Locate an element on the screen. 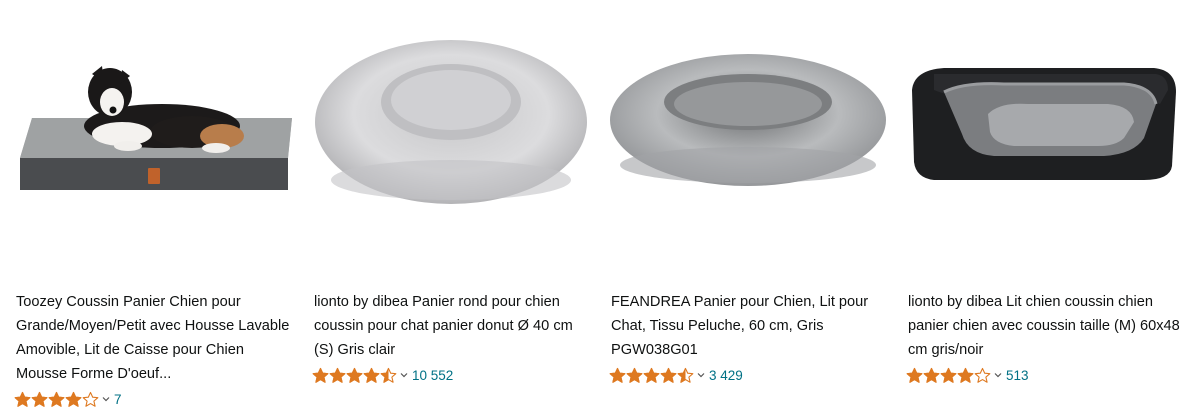 This screenshot has width=1186, height=416. review-count: 513 is located at coordinates (1017, 375).